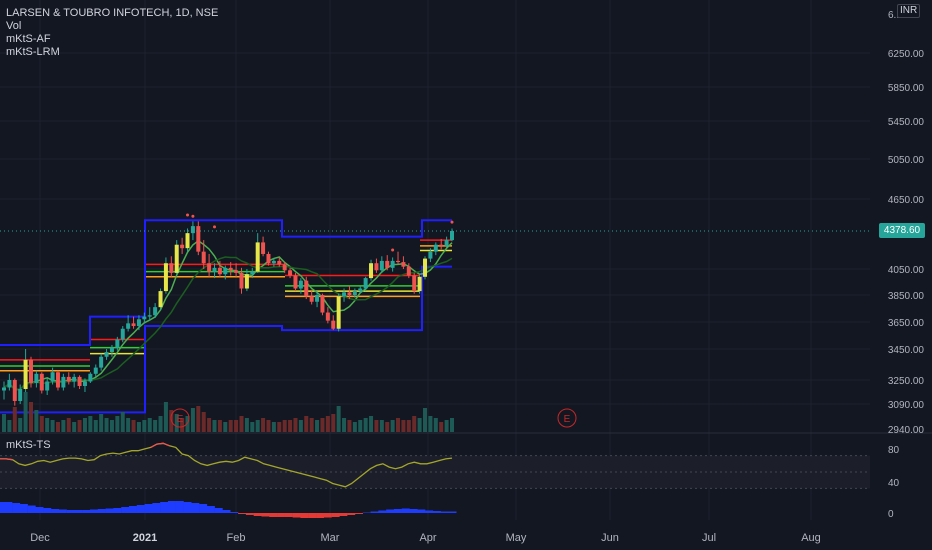 This screenshot has width=932, height=550. I want to click on oscillator-title: mKtS-TS, so click(28, 445).